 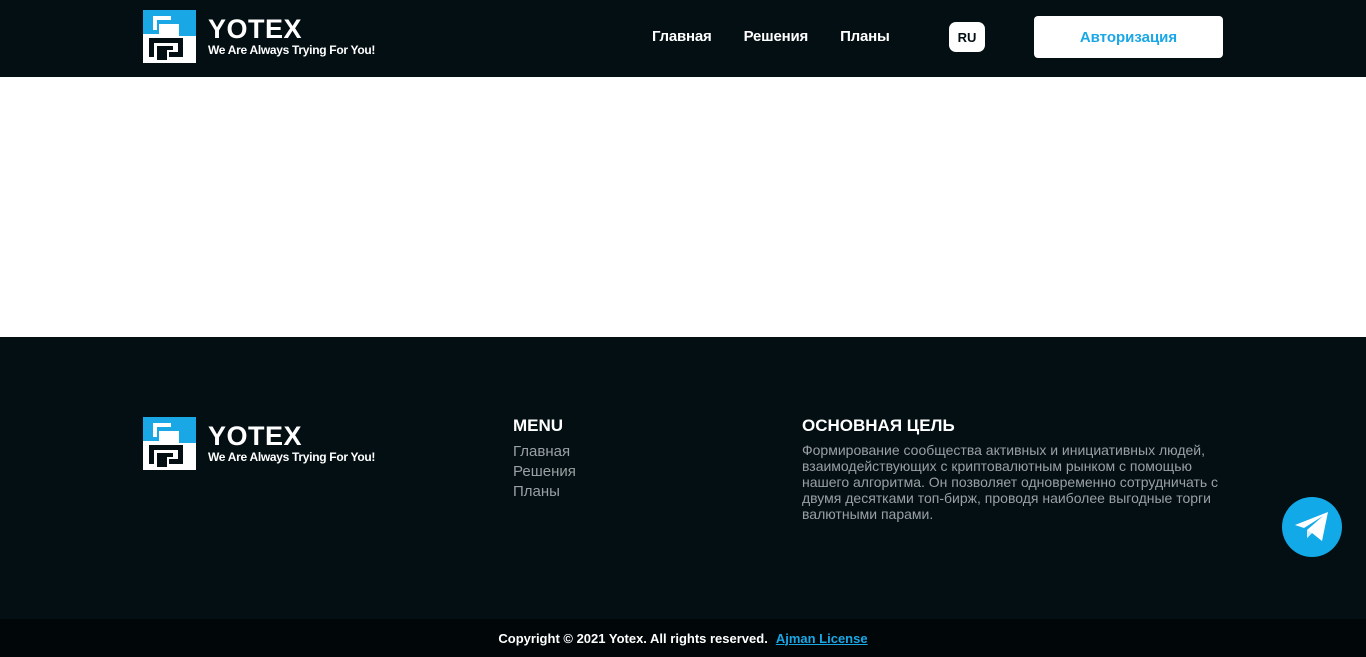 What do you see at coordinates (255, 29) in the screenshot?
I see `brand-name: YOTEX` at bounding box center [255, 29].